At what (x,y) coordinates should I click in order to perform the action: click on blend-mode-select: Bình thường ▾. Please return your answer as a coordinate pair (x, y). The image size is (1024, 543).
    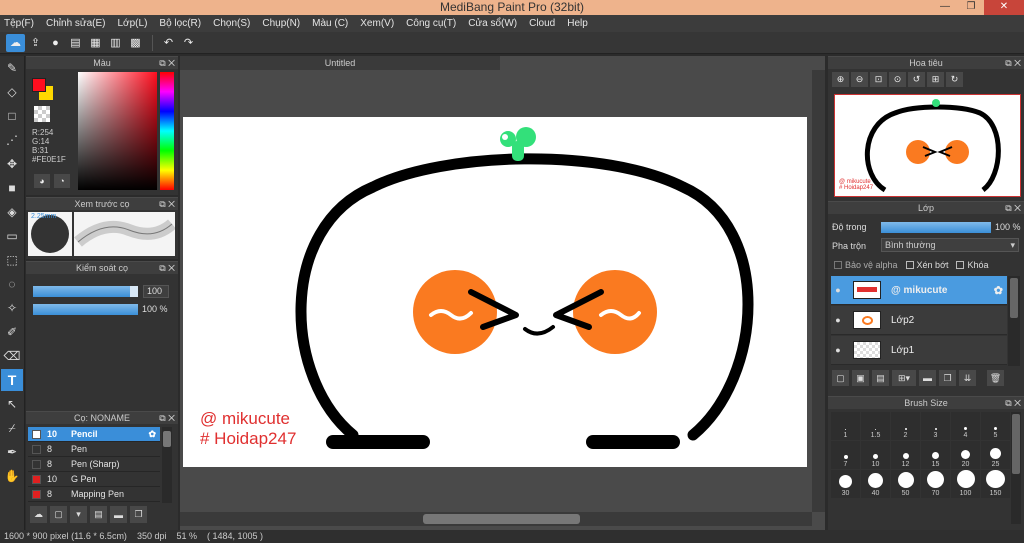
    Looking at the image, I should click on (950, 245).